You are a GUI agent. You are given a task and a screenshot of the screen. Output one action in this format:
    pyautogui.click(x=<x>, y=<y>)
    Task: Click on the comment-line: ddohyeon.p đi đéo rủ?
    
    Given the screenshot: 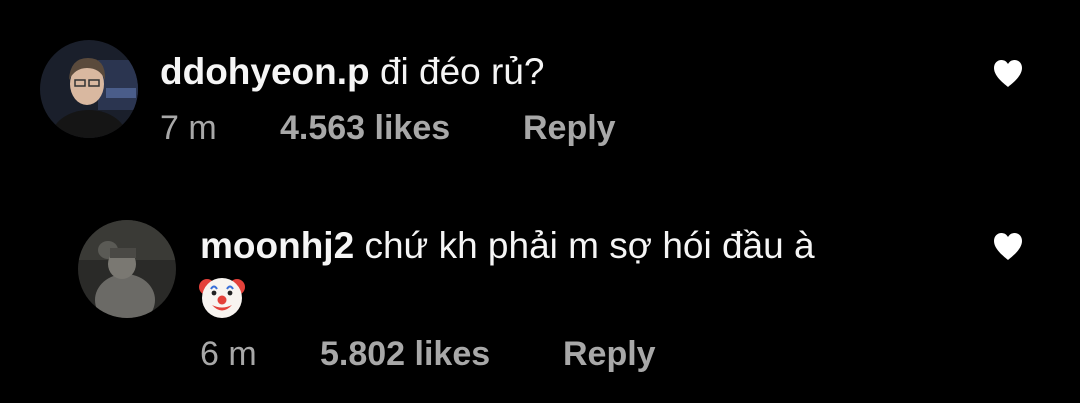 What is the action you would take?
    pyautogui.click(x=352, y=72)
    